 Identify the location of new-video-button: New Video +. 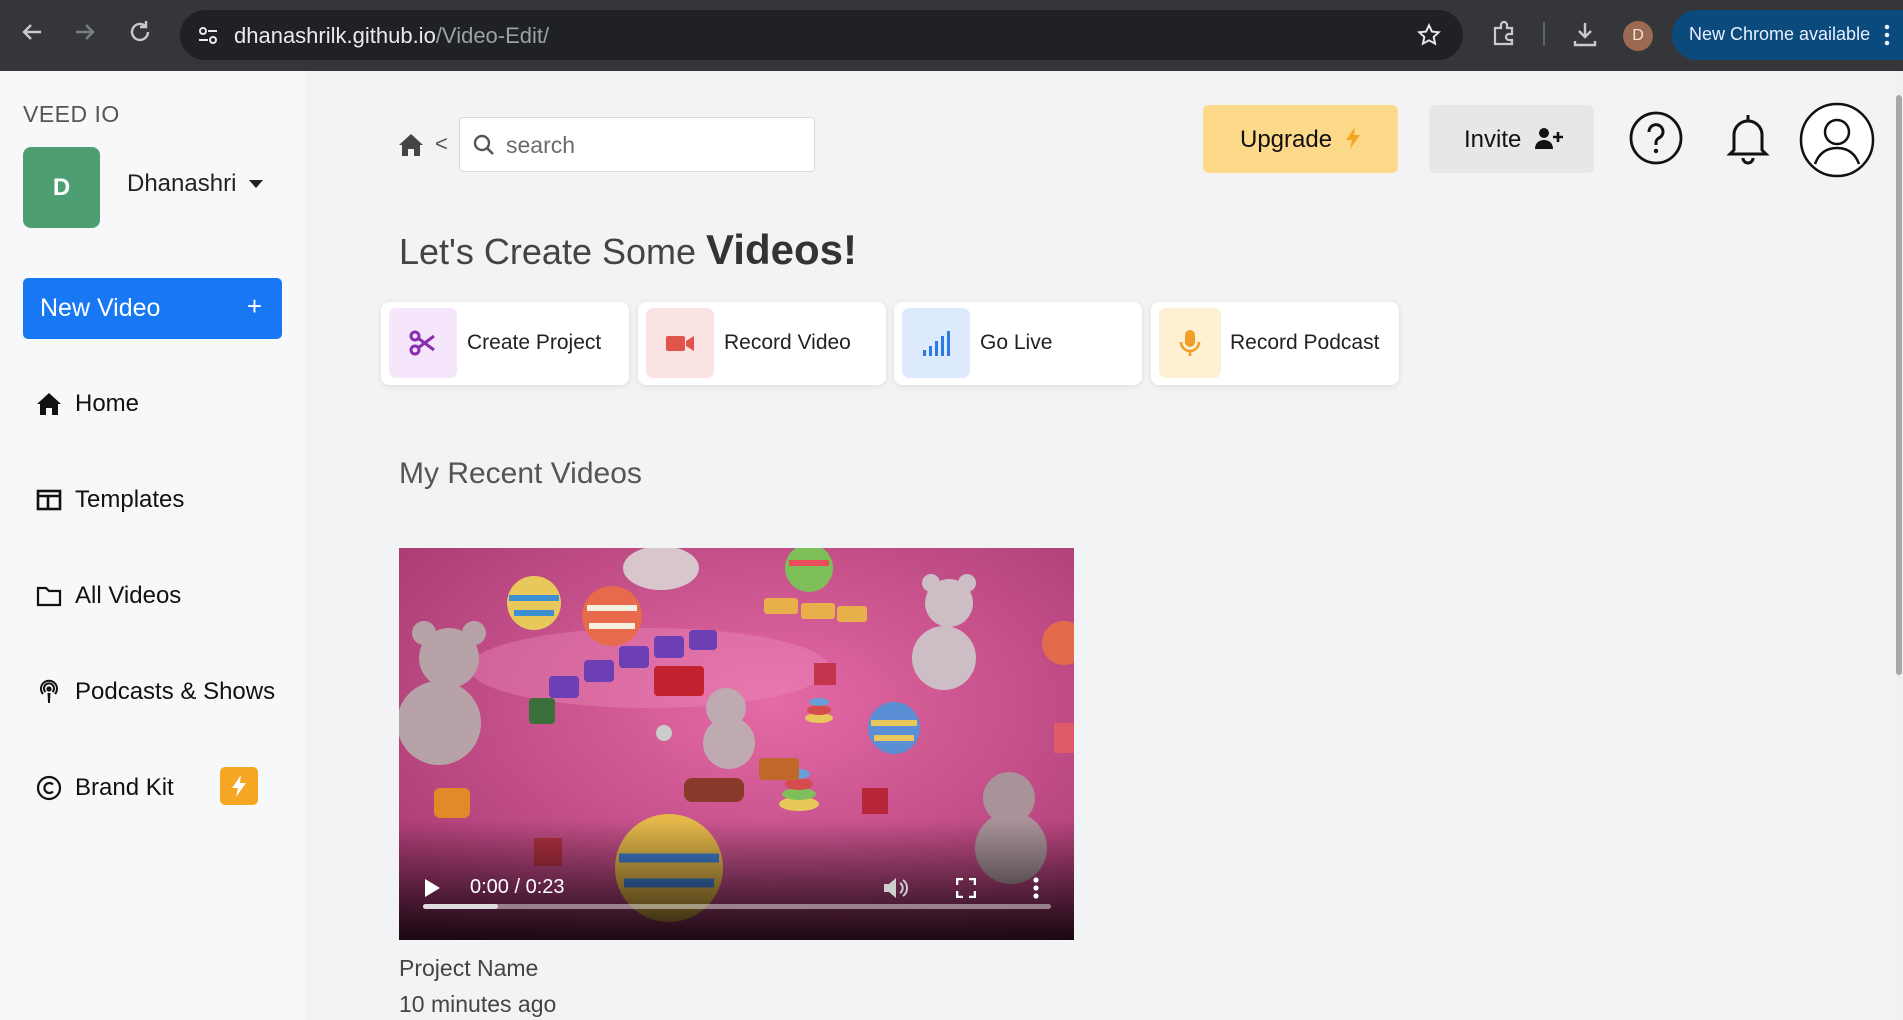
(152, 308).